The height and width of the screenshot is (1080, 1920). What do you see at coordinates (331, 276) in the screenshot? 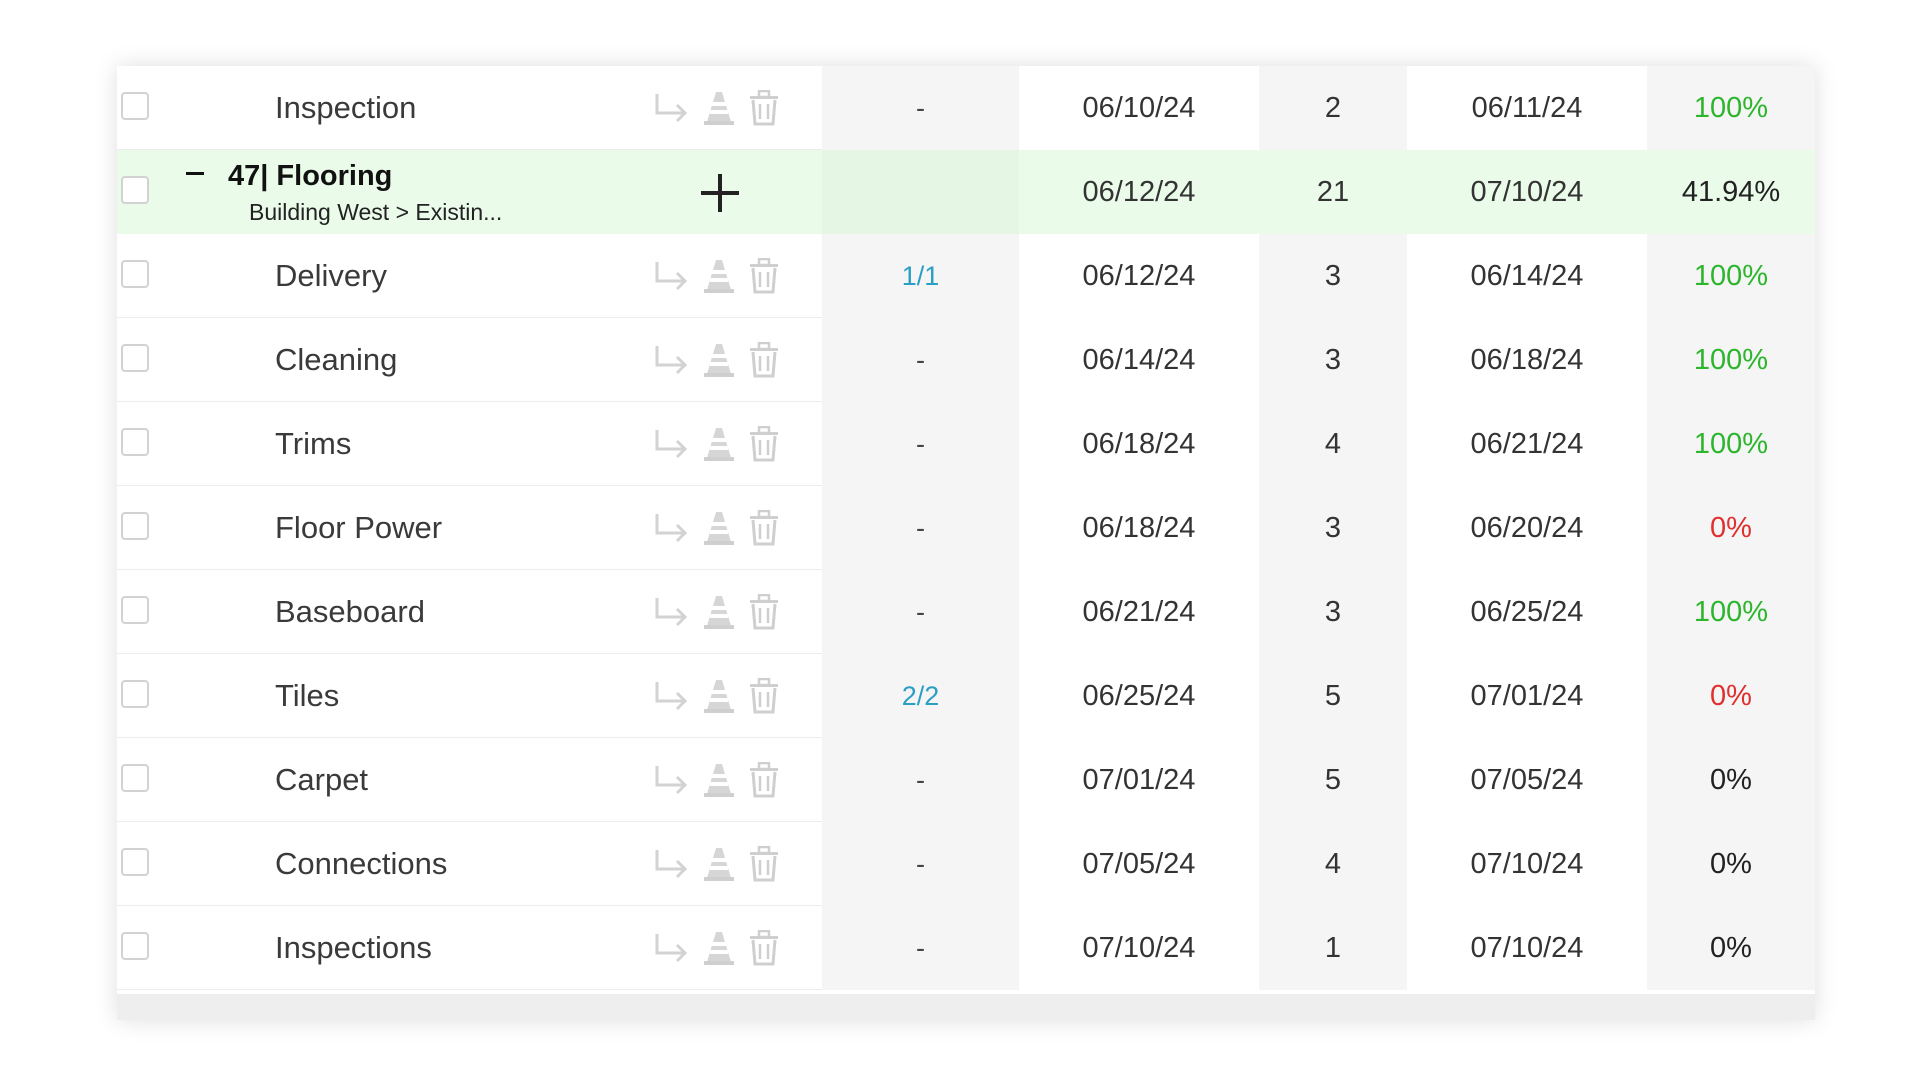
I see `task-name: Delivery` at bounding box center [331, 276].